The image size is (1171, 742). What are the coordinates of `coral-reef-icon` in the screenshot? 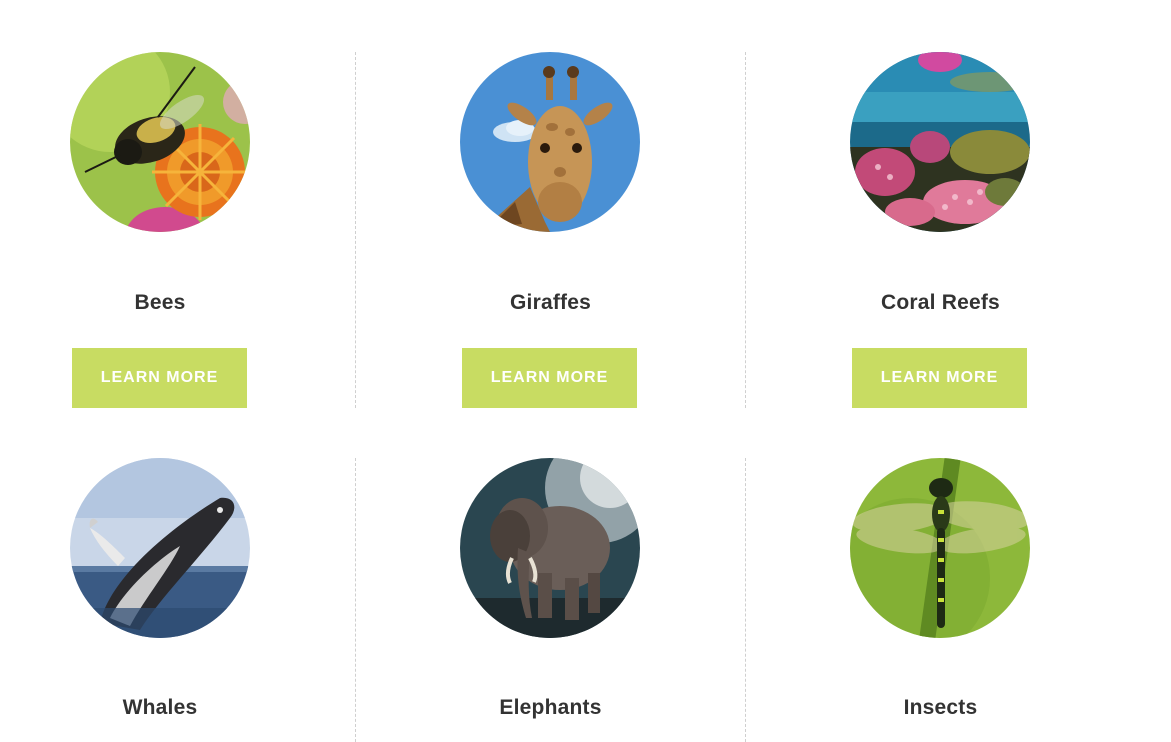 It's located at (940, 142).